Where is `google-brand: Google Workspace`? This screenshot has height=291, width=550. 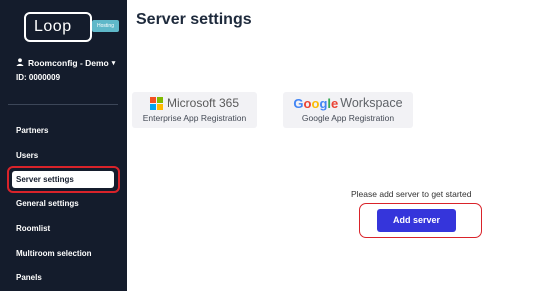
google-brand: Google Workspace is located at coordinates (348, 103).